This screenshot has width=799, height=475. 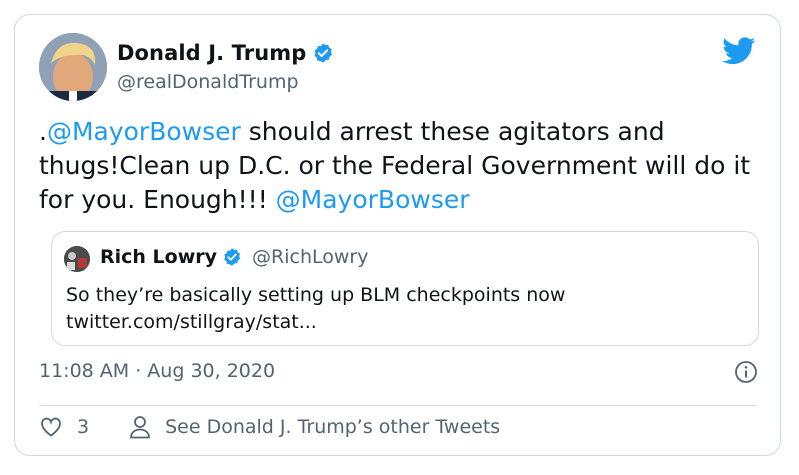 I want to click on divider, so click(x=397, y=405).